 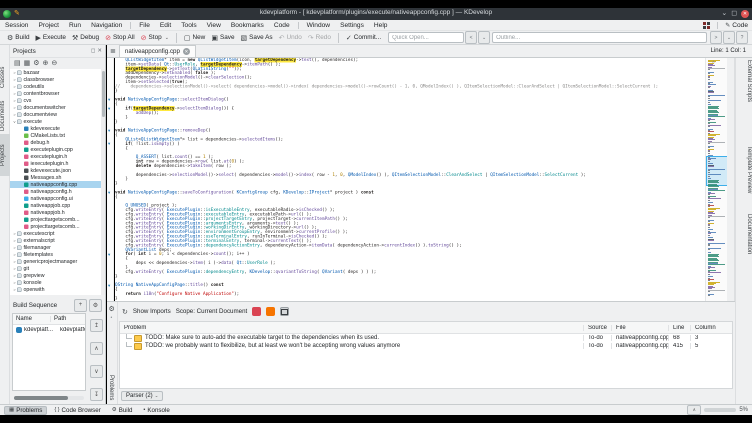 I want to click on menu-edit: Edit, so click(x=165, y=25).